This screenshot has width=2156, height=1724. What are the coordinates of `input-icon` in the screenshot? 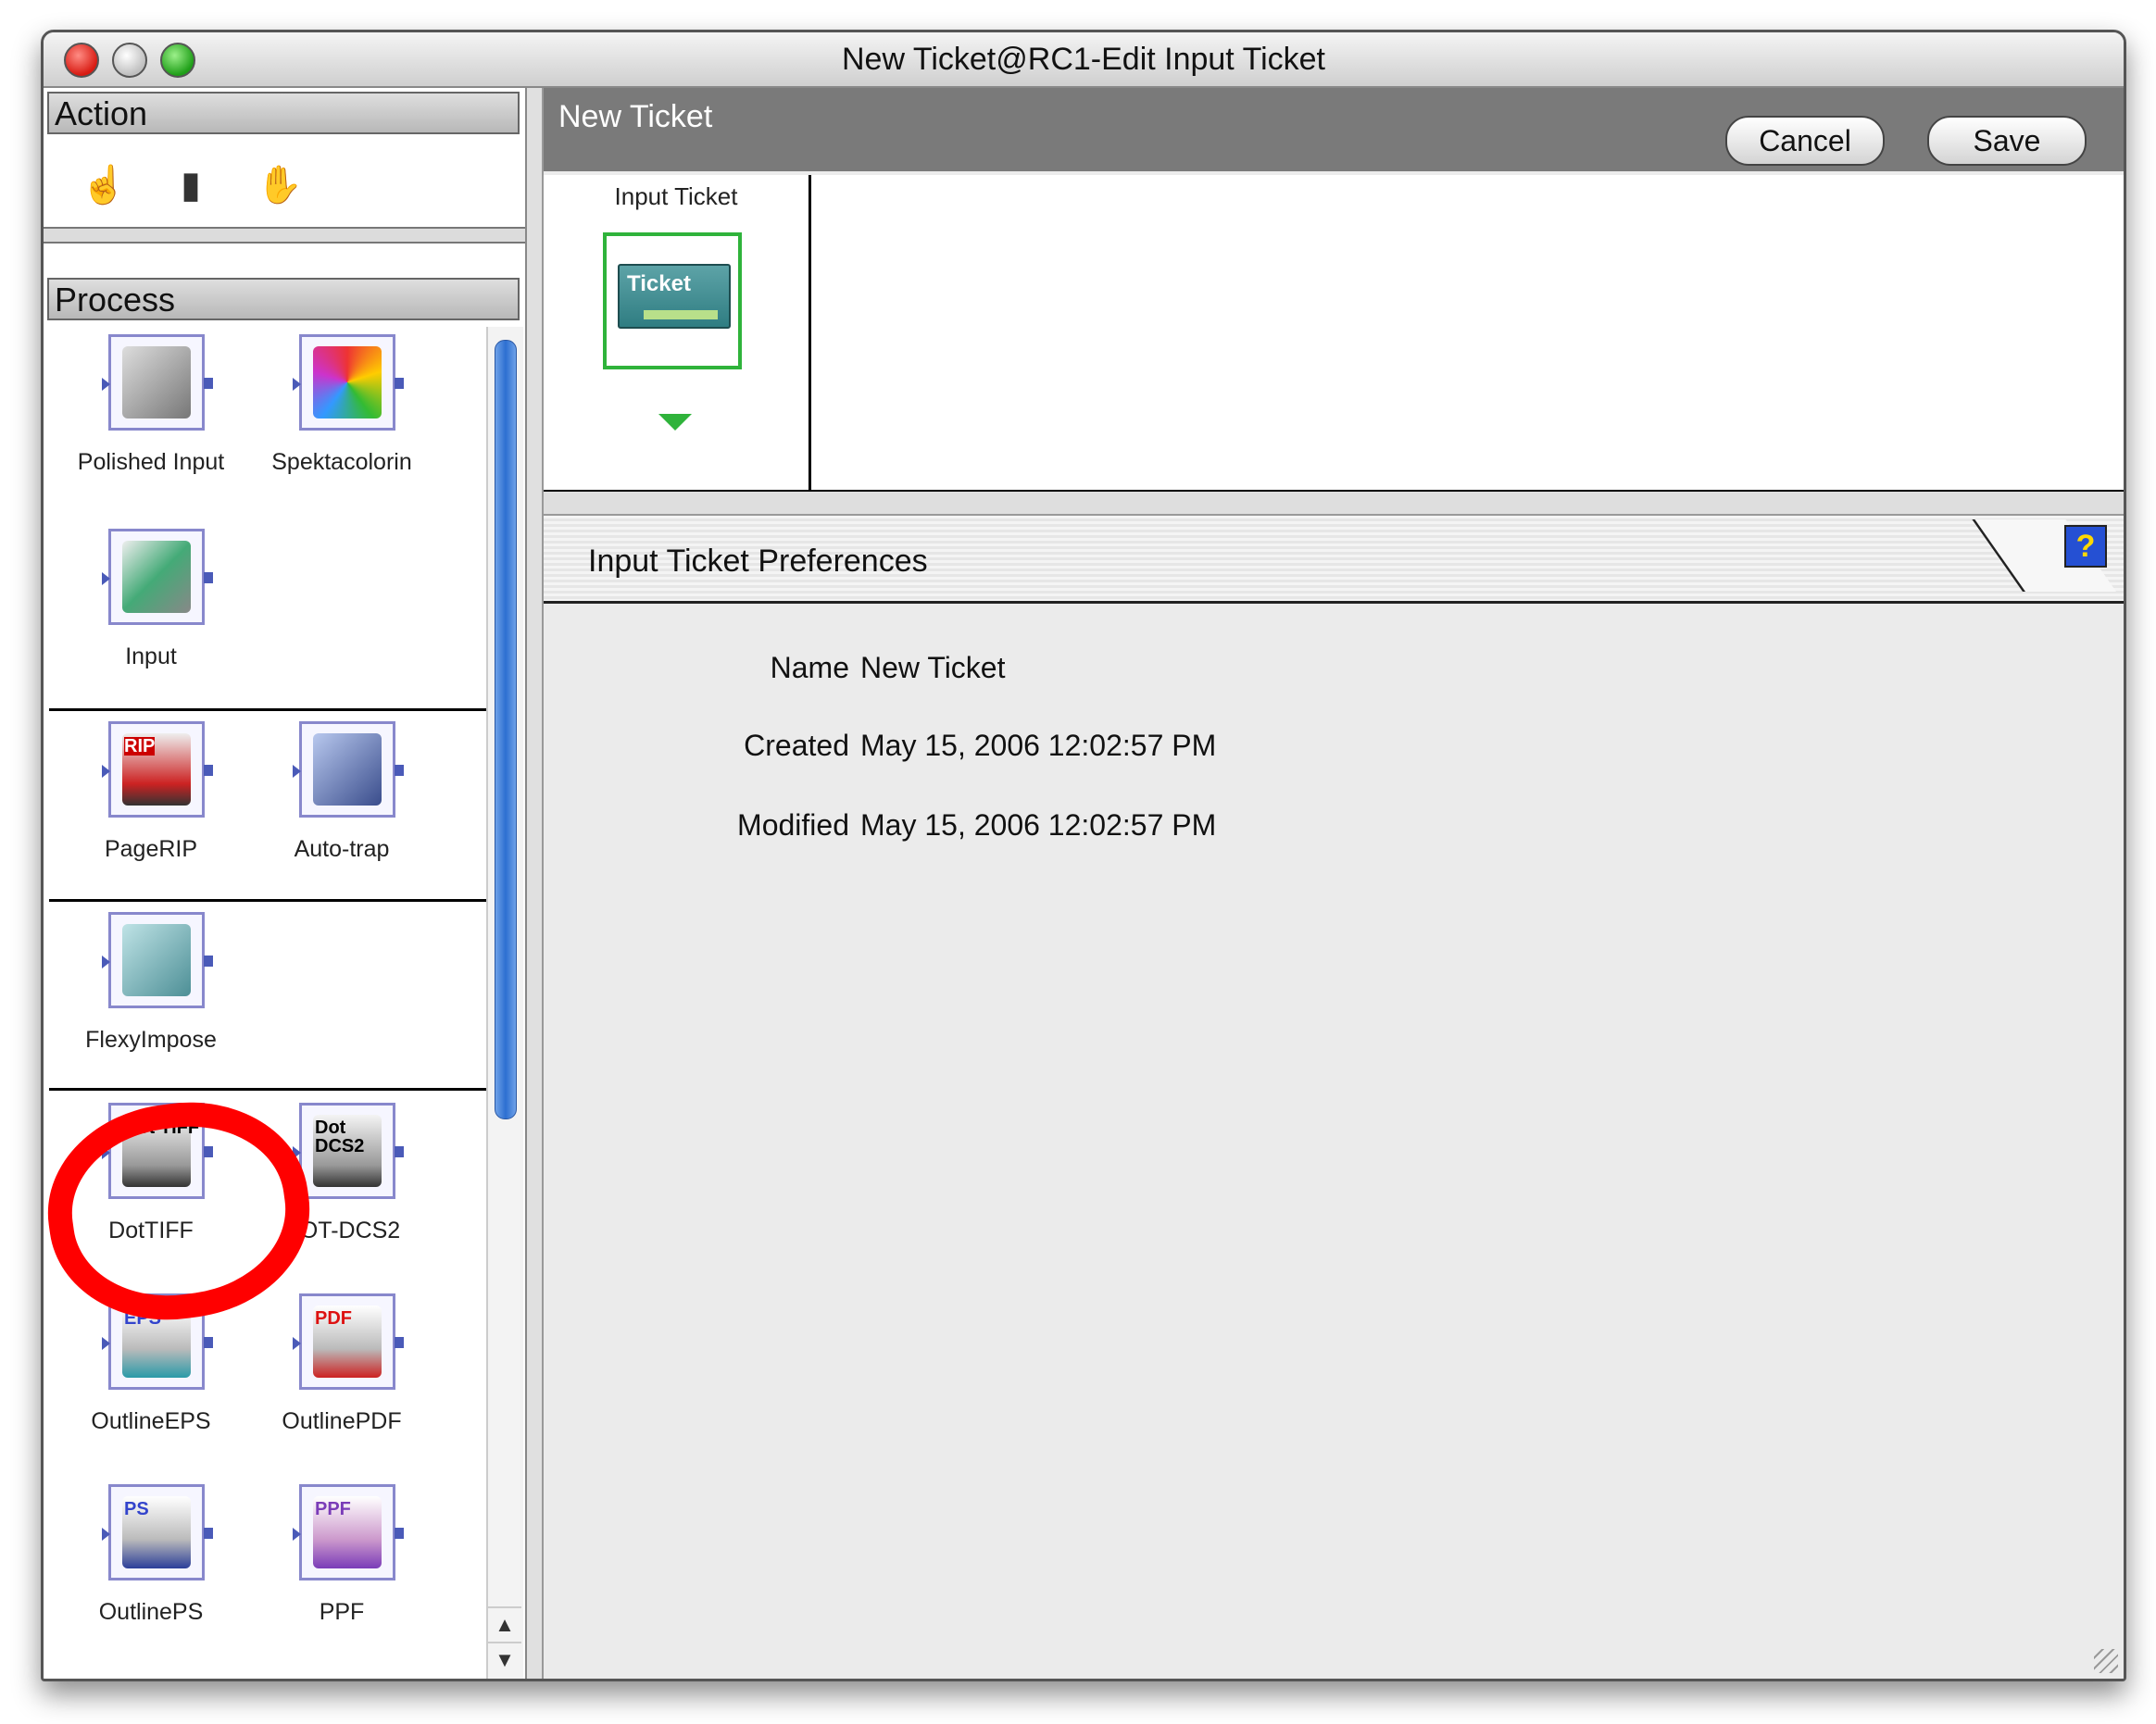 It's located at (157, 577).